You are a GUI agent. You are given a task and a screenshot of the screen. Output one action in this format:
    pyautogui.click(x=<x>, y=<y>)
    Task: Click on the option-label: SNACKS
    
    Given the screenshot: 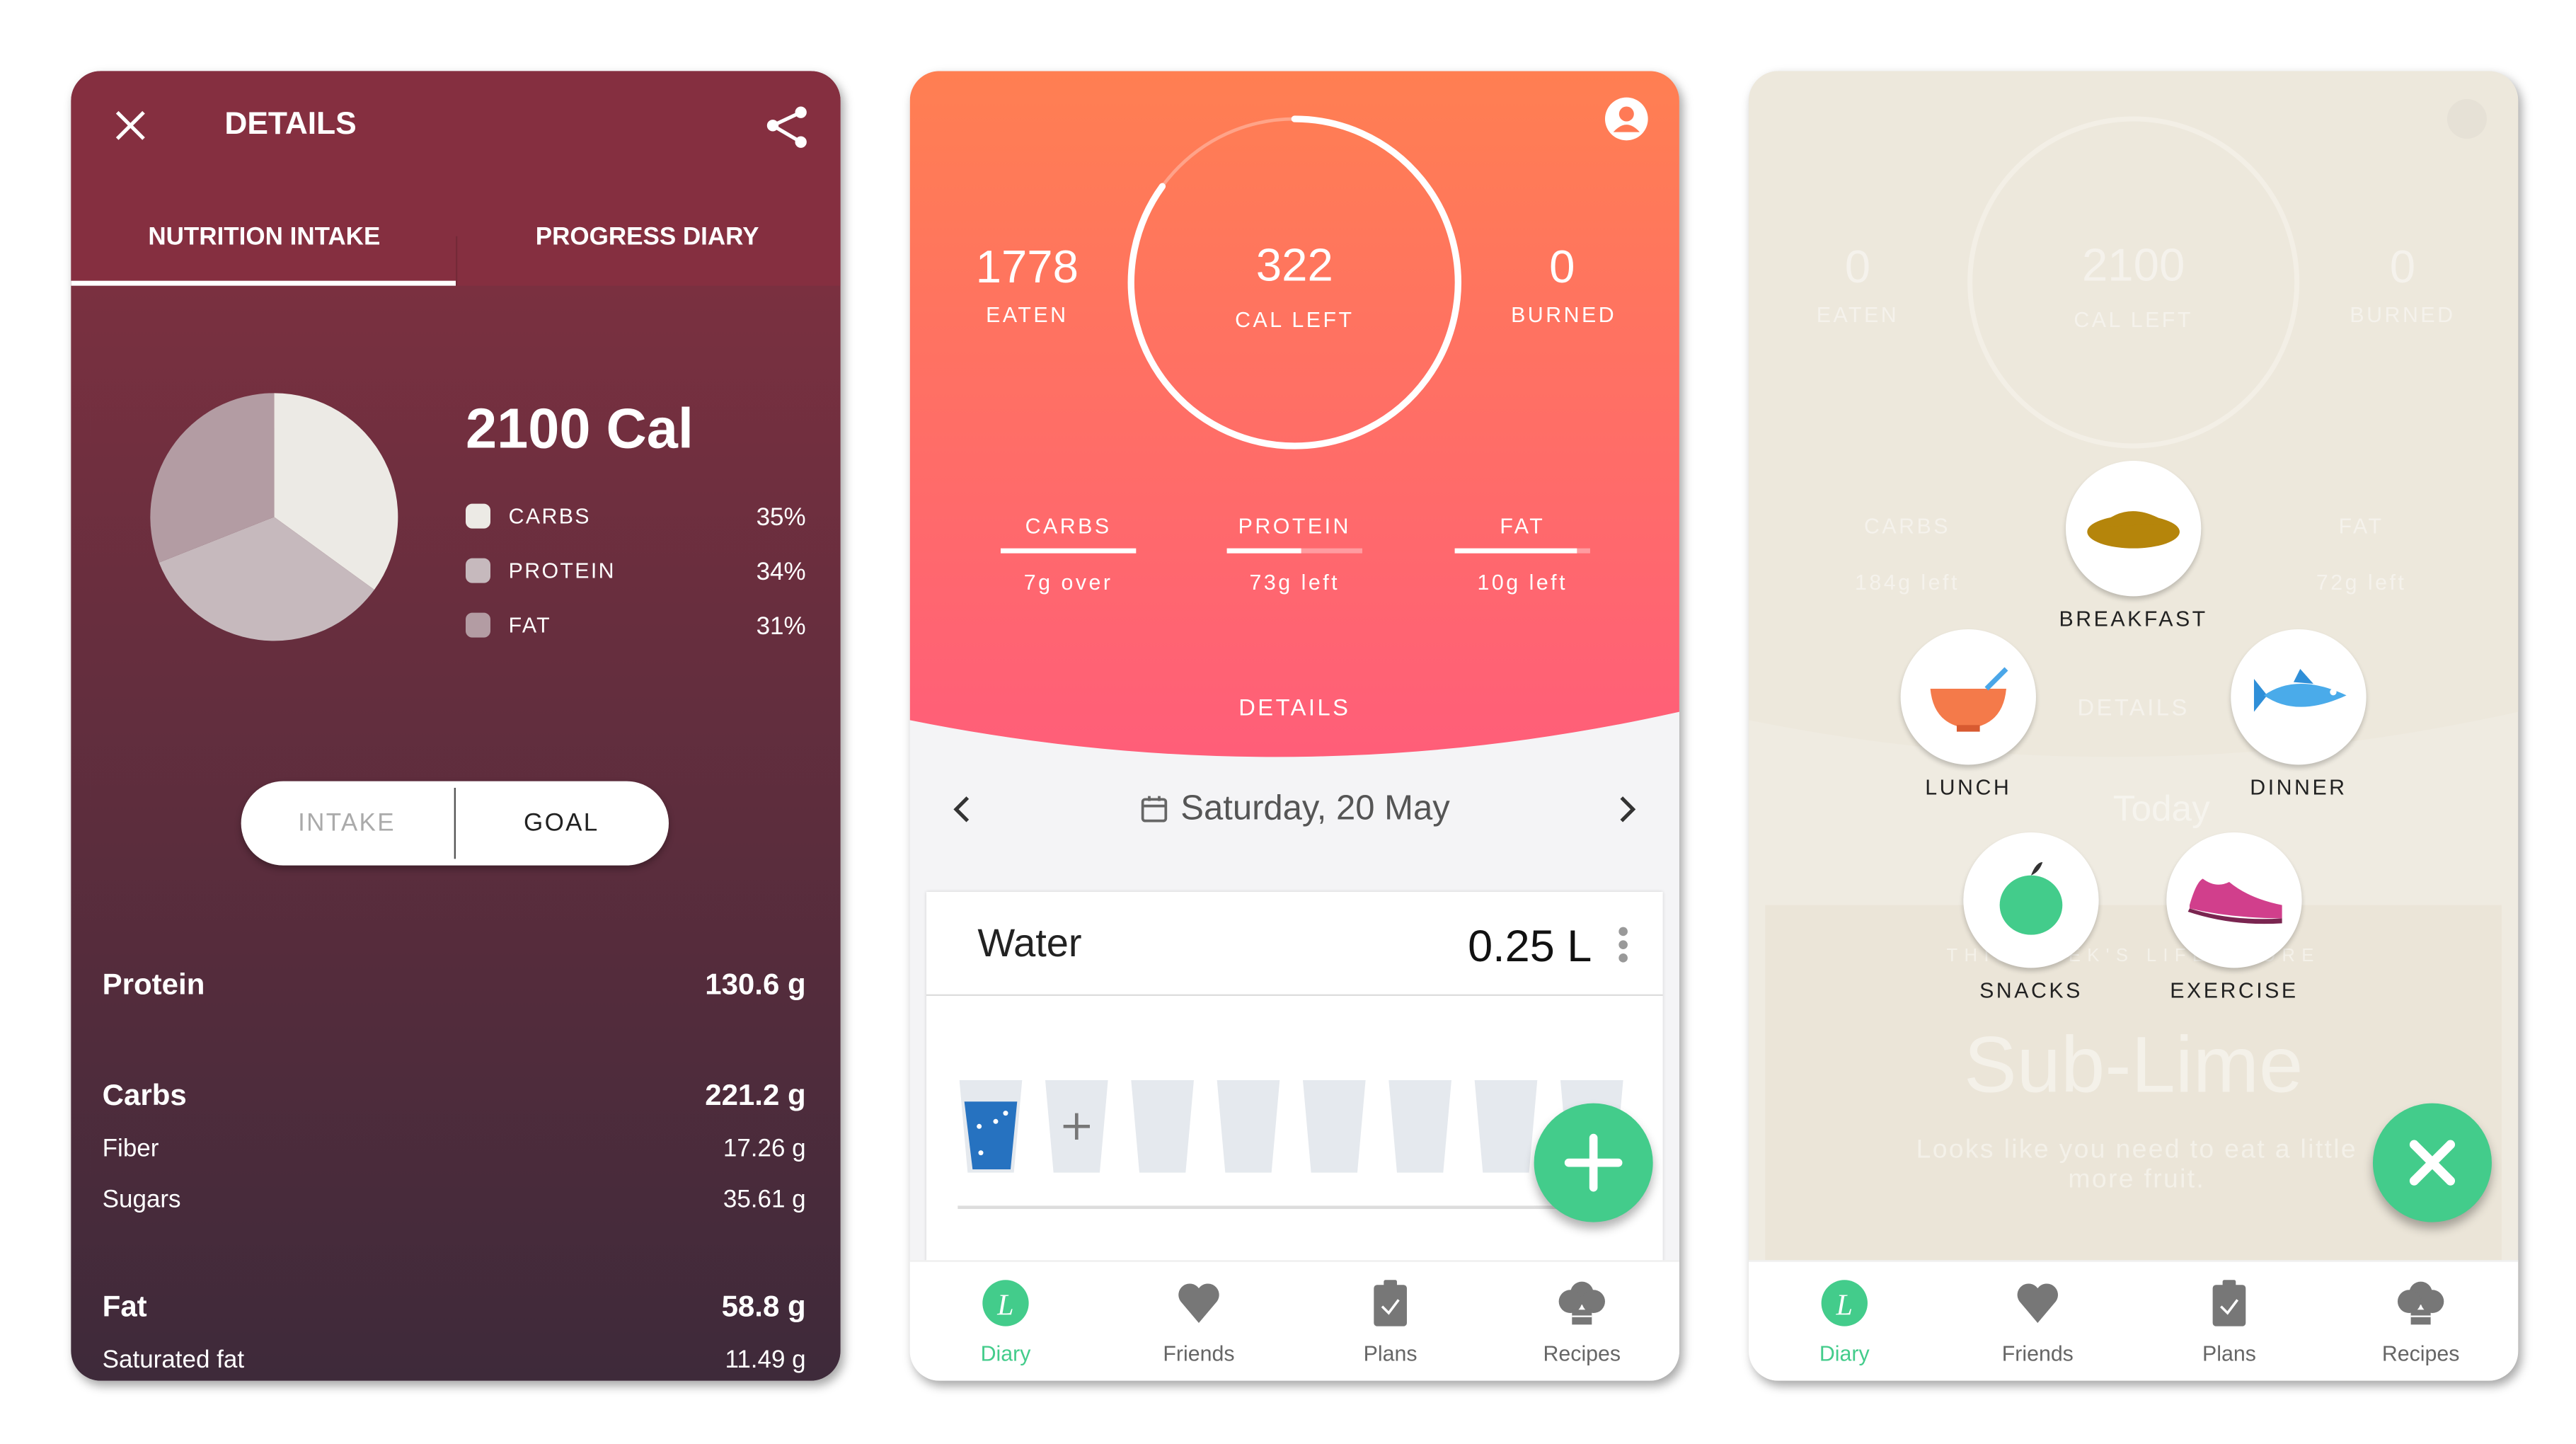 What is the action you would take?
    pyautogui.click(x=2031, y=990)
    